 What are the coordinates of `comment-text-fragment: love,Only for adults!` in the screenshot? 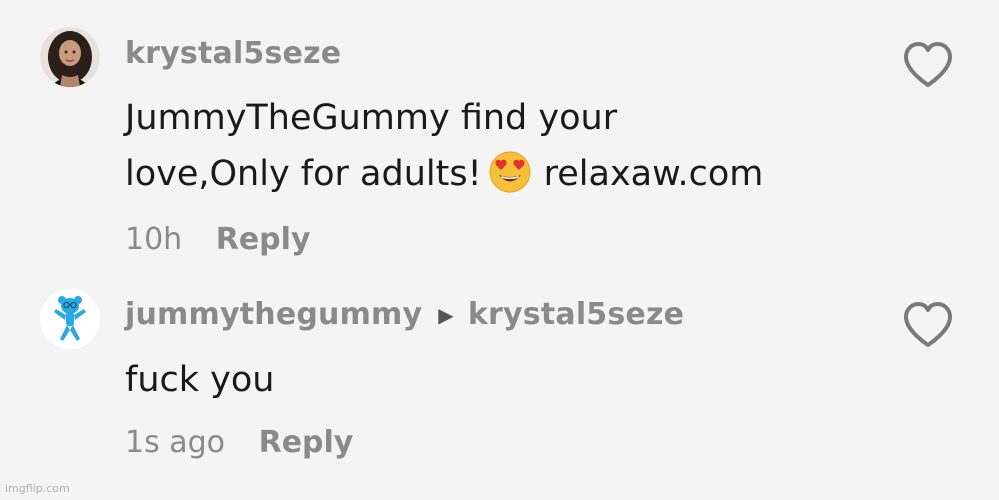 It's located at (303, 174).